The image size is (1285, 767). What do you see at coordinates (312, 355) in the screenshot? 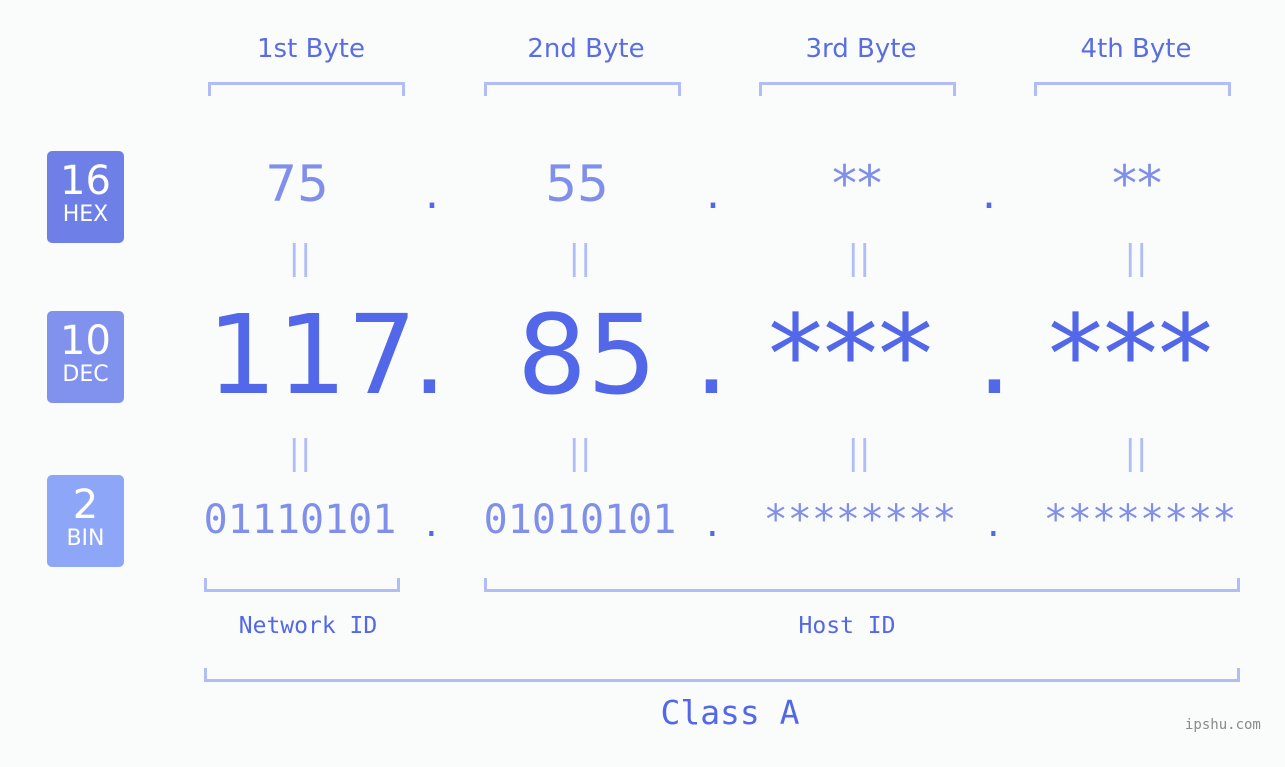
I see `dec-byte-1: 117` at bounding box center [312, 355].